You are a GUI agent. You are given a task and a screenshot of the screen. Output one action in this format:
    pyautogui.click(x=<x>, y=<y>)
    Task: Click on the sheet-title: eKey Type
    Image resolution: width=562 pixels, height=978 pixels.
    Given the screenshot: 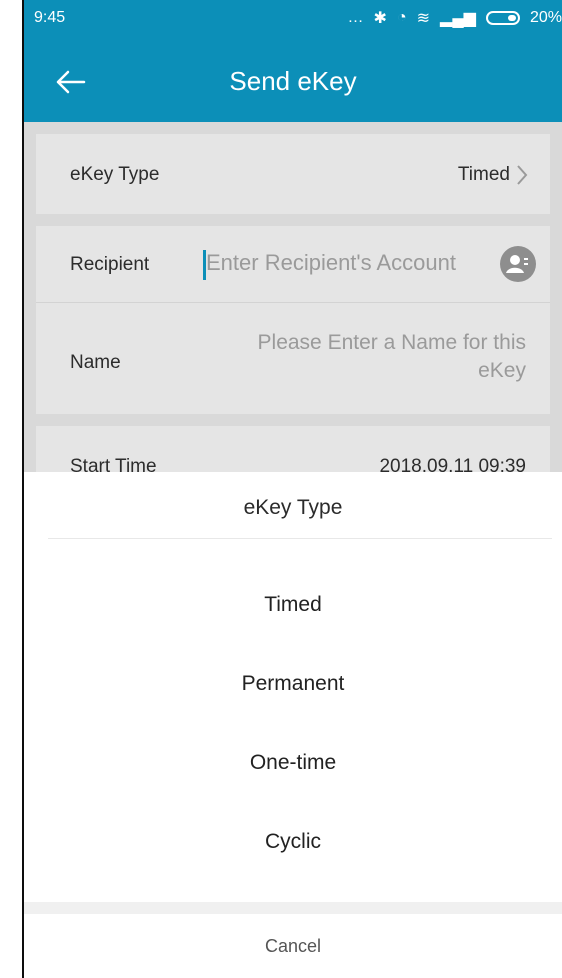 What is the action you would take?
    pyautogui.click(x=293, y=507)
    